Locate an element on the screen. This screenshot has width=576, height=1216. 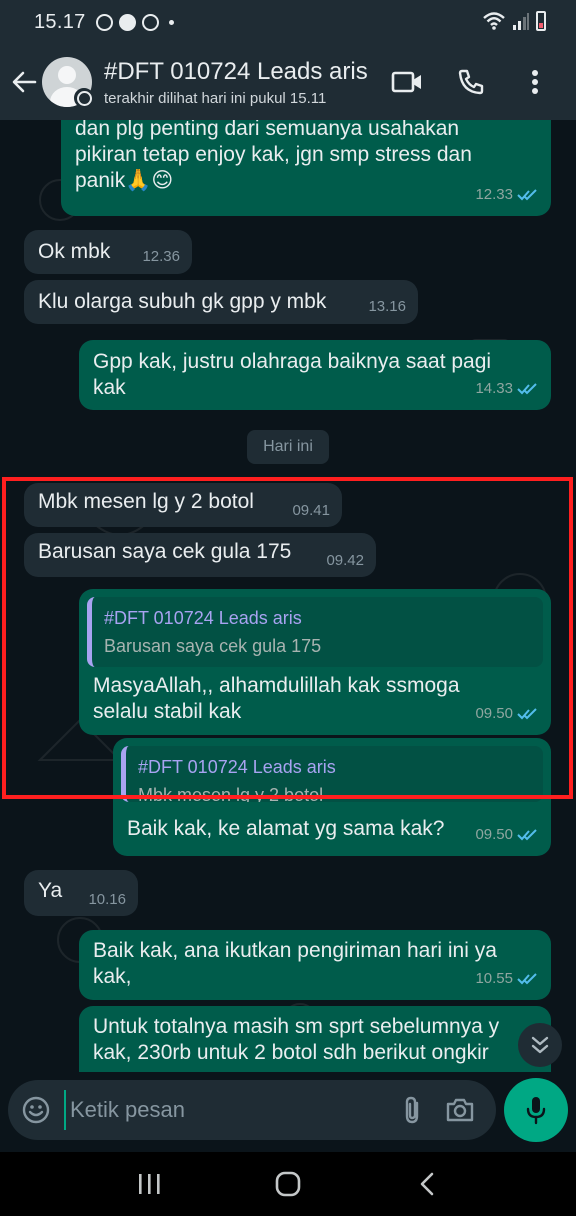
back-arrow-icon is located at coordinates (24, 82).